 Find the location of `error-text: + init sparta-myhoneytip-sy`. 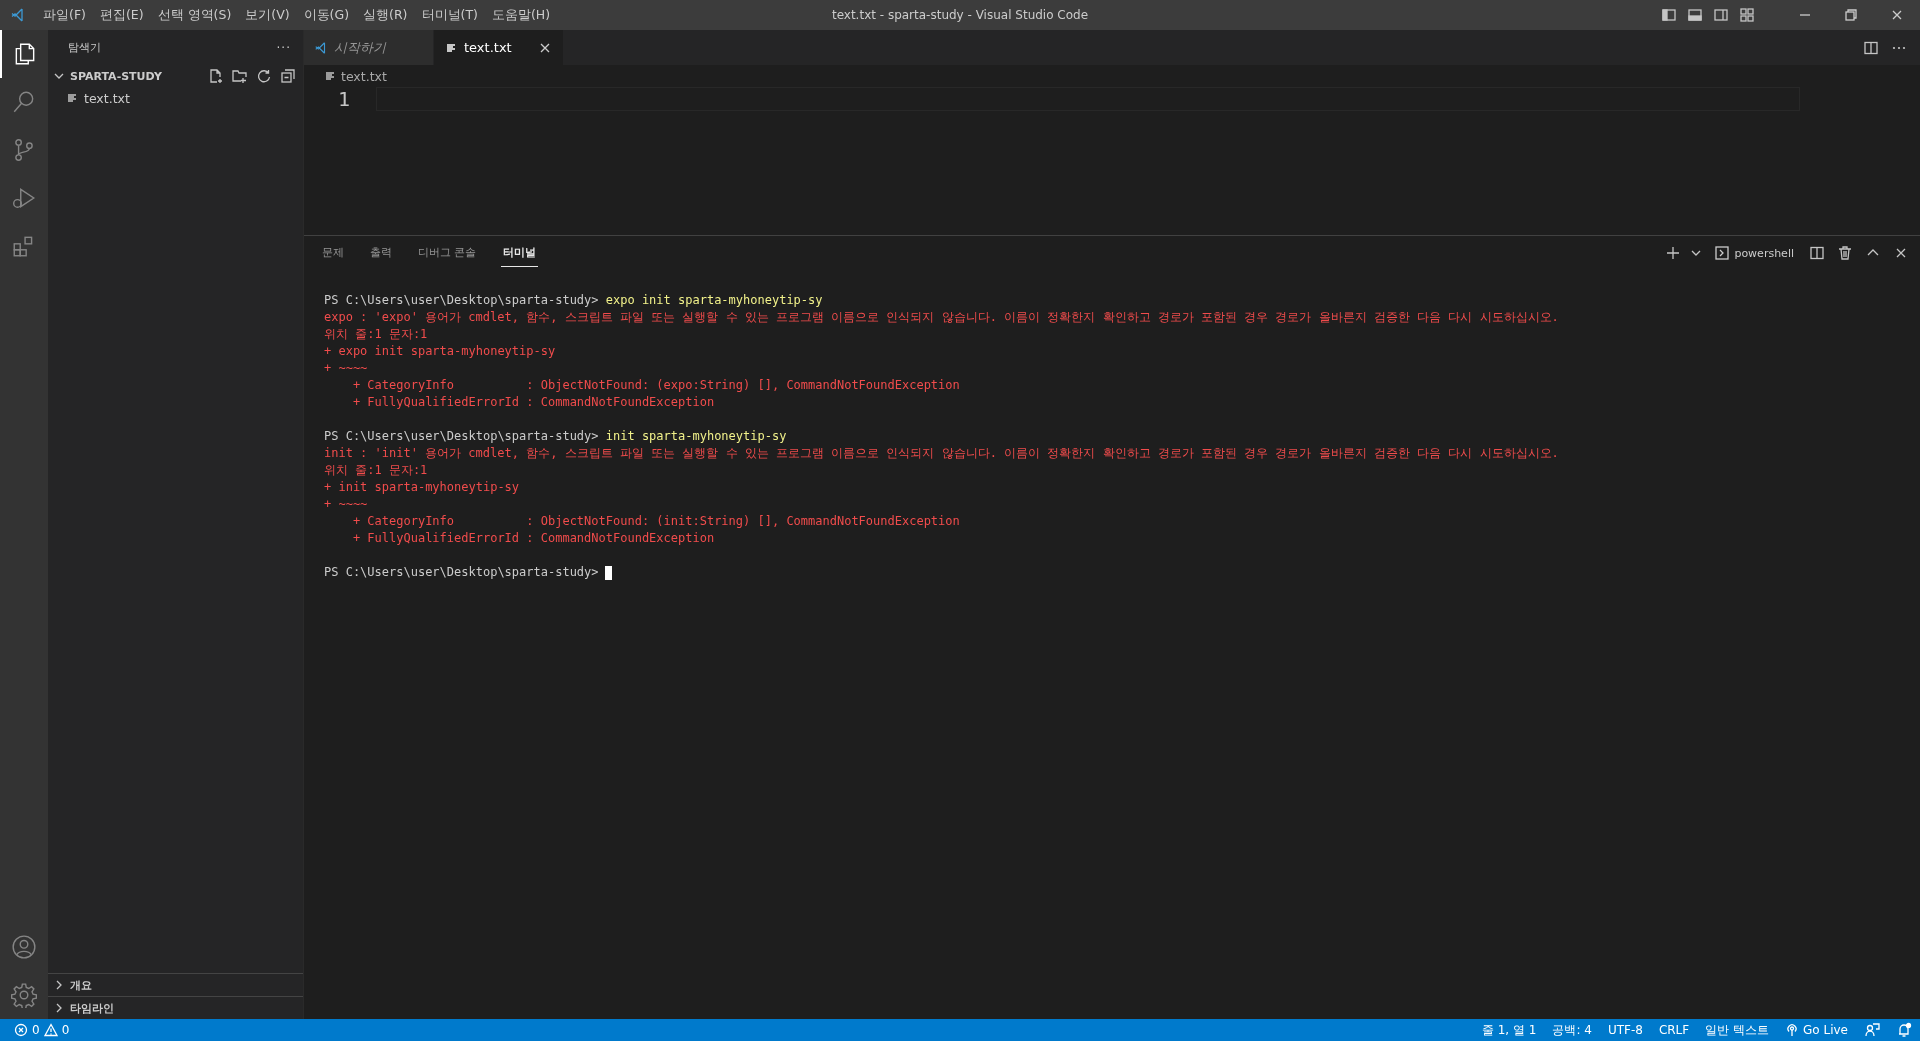

error-text: + init sparta-myhoneytip-sy is located at coordinates (422, 487).